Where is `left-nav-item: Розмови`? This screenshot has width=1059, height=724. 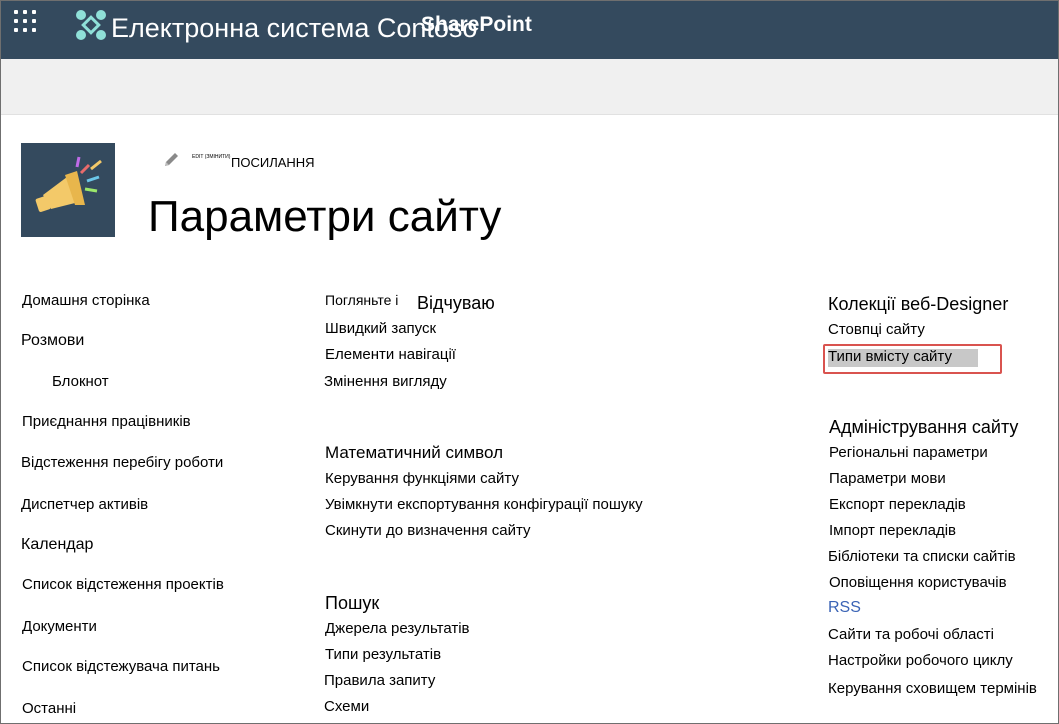
left-nav-item: Розмови is located at coordinates (52, 341).